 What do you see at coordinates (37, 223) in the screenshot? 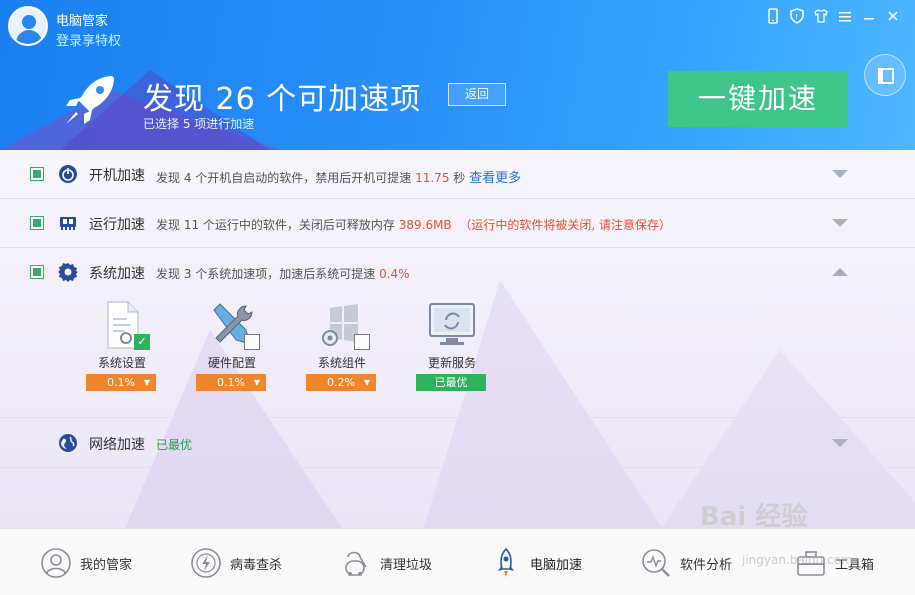
I see `run-accelerate-checkbox` at bounding box center [37, 223].